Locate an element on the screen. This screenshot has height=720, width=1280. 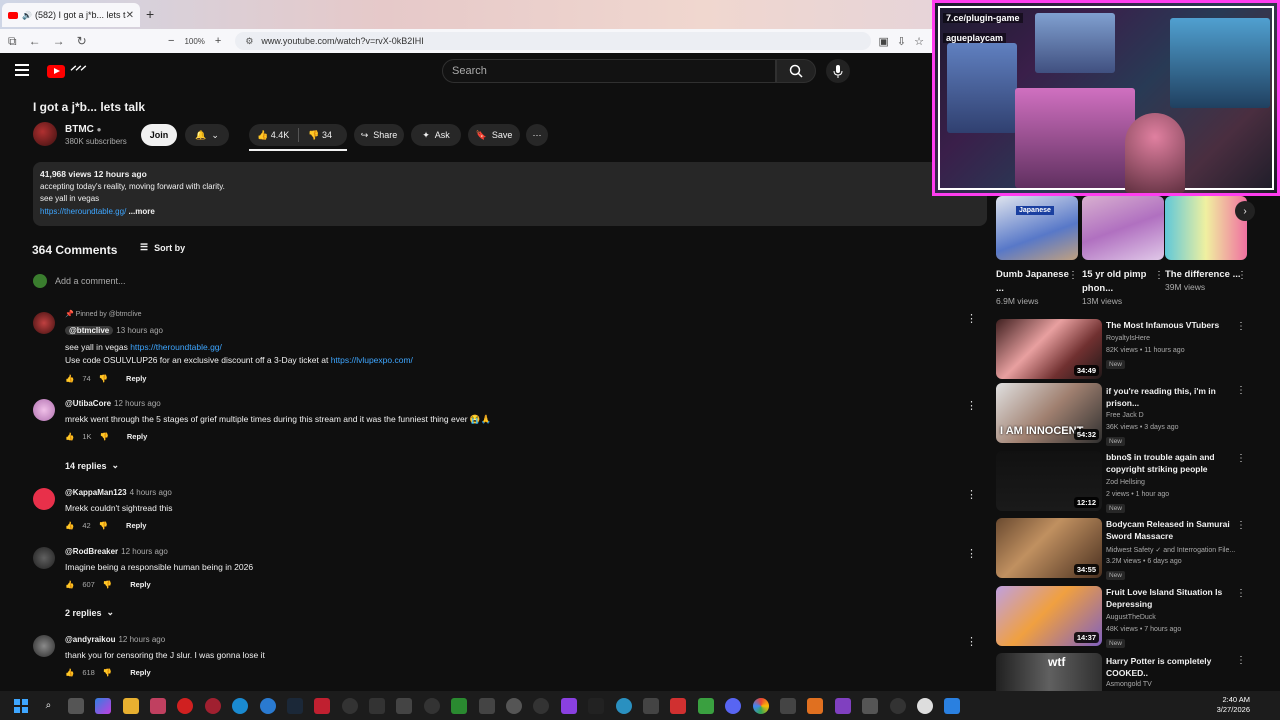
hamburger-menu-icon is located at coordinates (22, 70).